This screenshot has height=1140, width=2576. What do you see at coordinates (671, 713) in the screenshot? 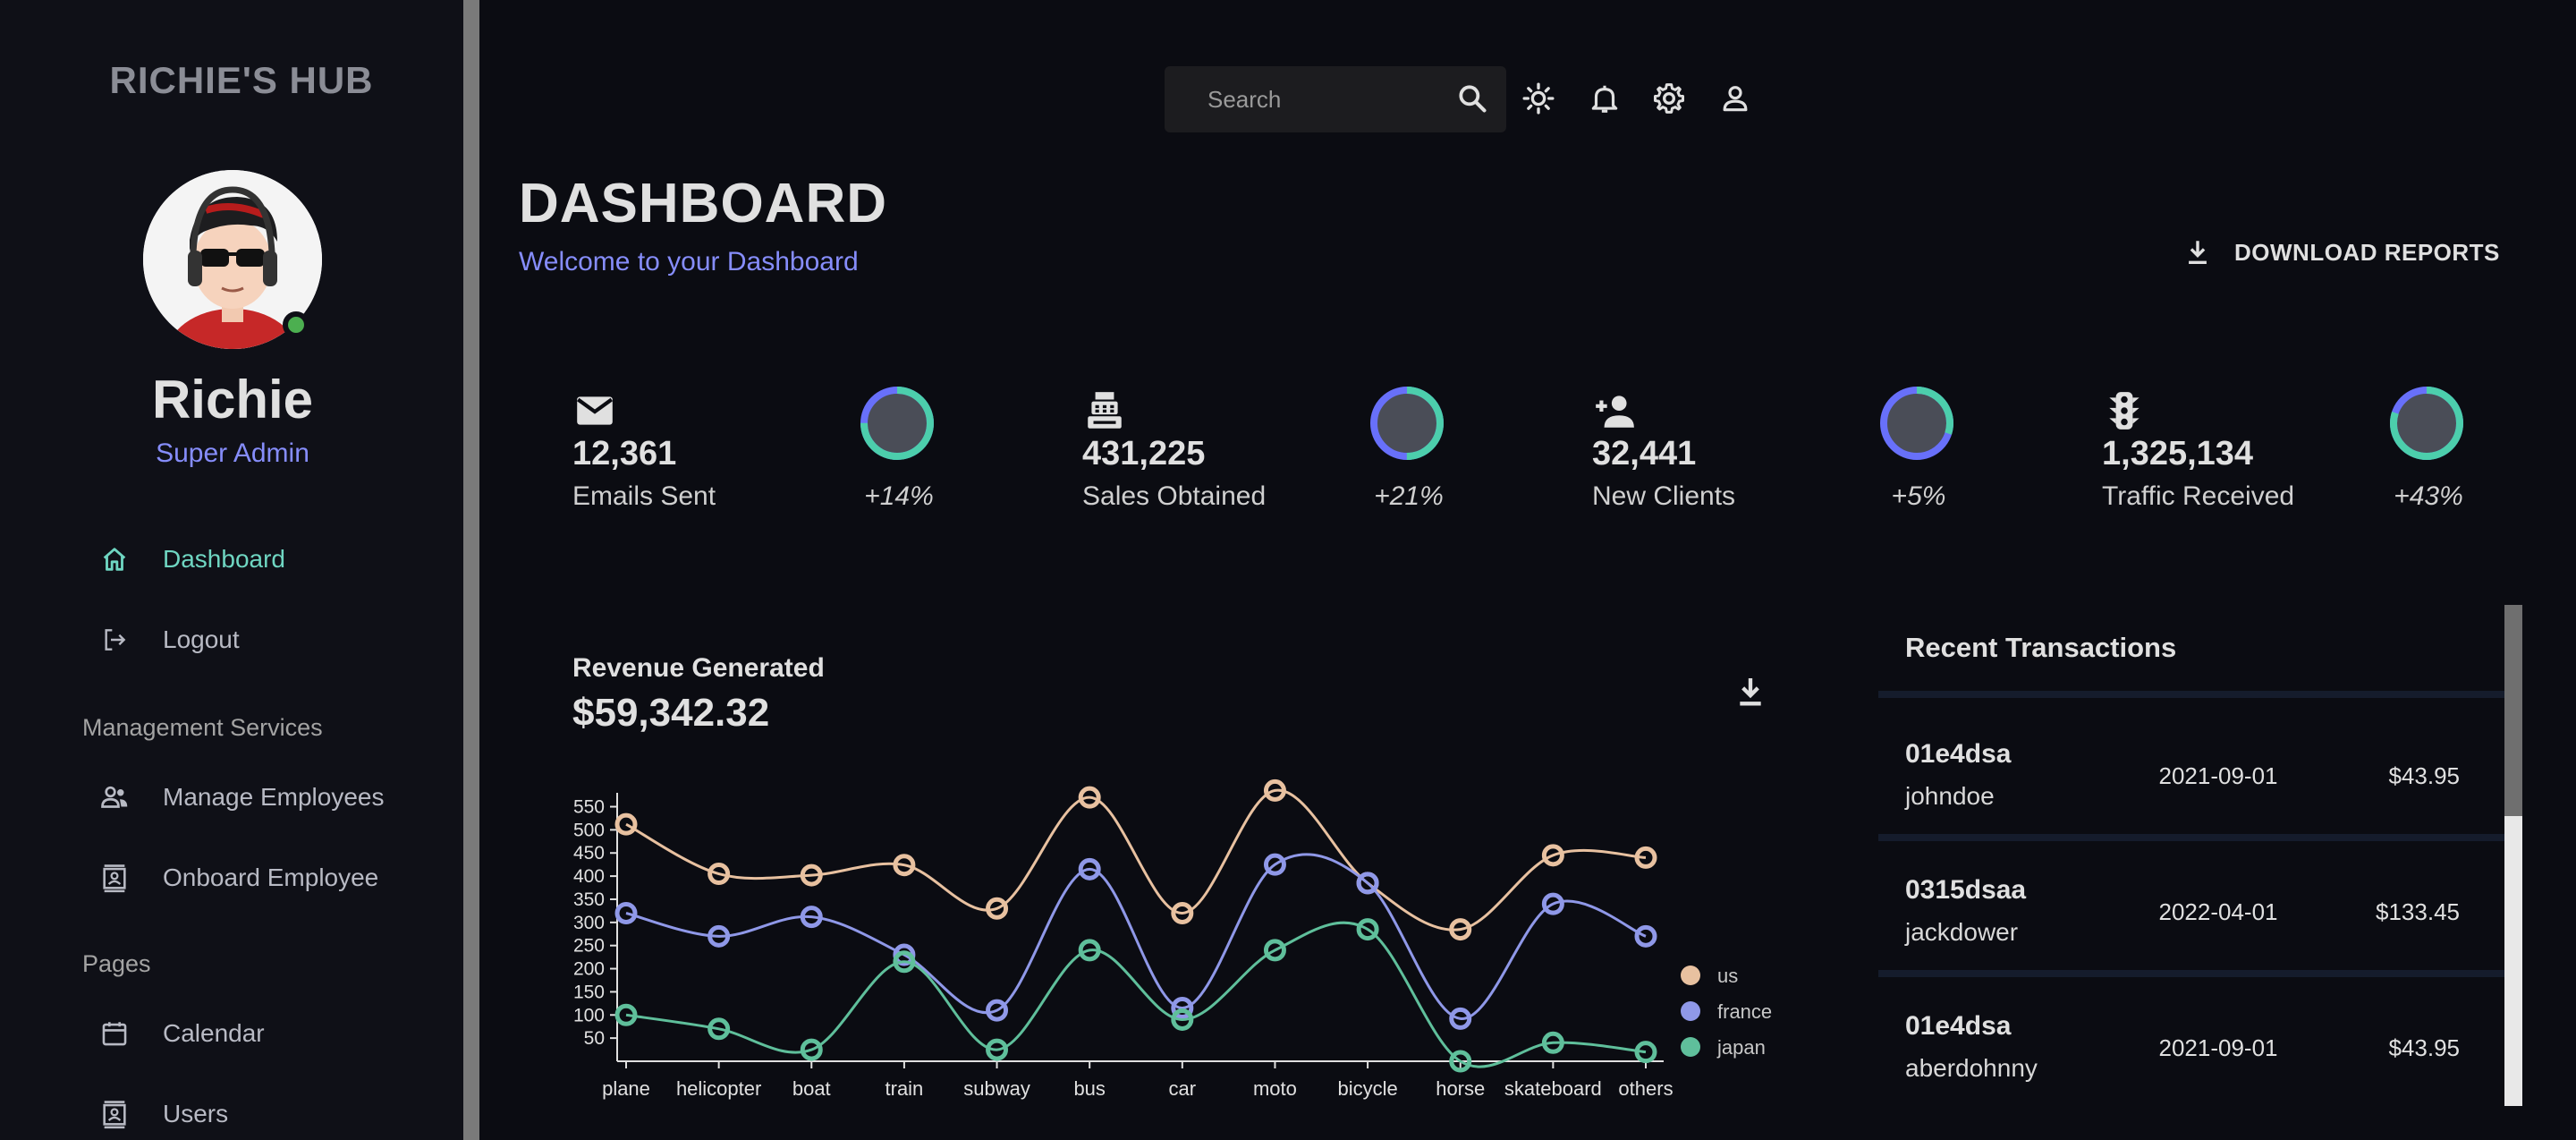
I see `revenue-value: $59,342.32` at bounding box center [671, 713].